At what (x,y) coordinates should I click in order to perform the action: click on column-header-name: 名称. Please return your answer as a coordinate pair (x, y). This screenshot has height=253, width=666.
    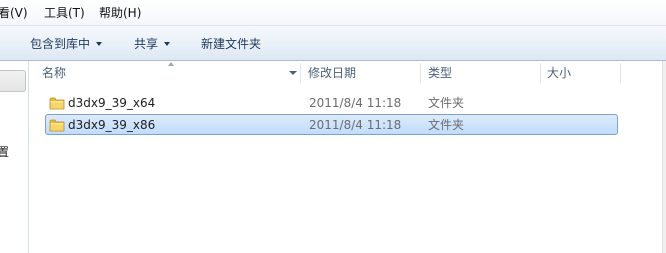
    Looking at the image, I should click on (172, 73).